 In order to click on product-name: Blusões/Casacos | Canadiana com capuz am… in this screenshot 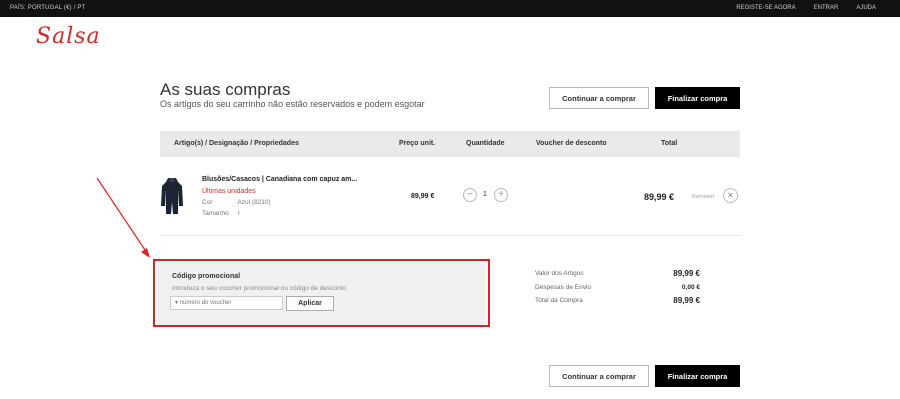, I will do `click(279, 179)`.